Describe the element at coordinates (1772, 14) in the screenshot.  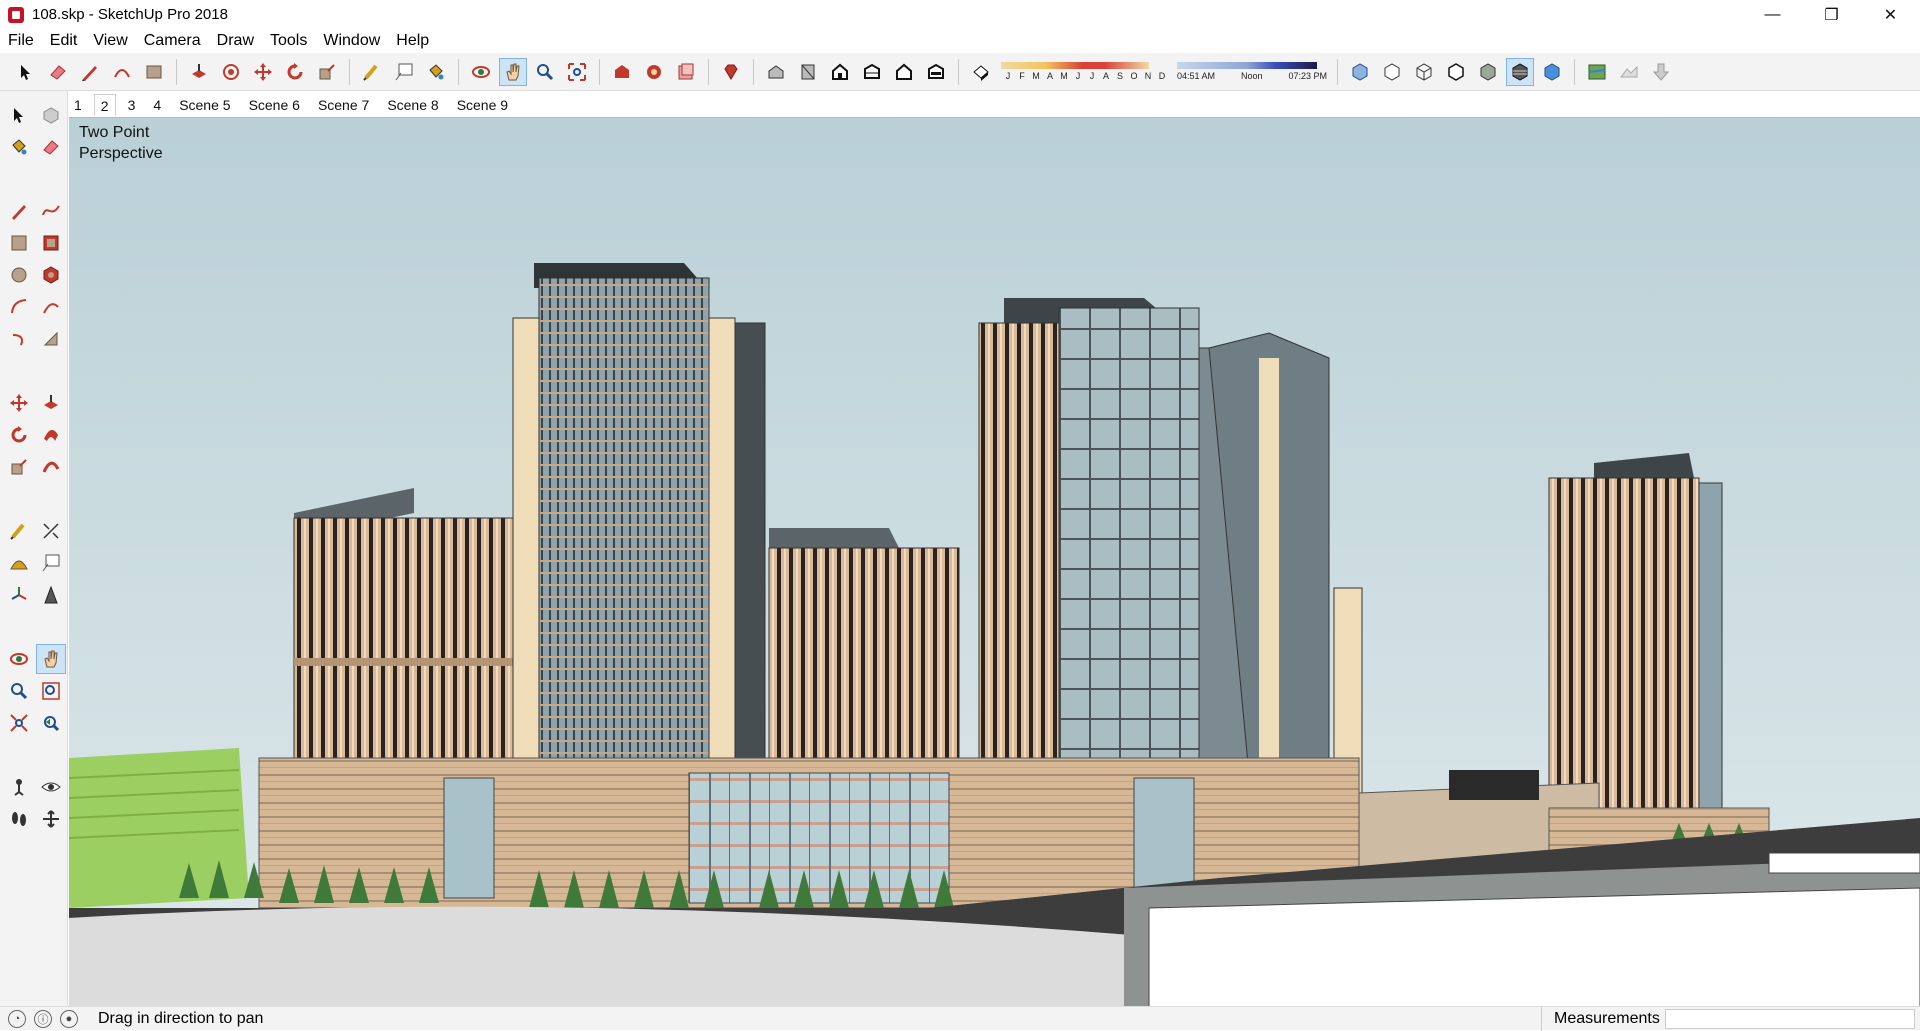
I see `minimize-button: —` at that location.